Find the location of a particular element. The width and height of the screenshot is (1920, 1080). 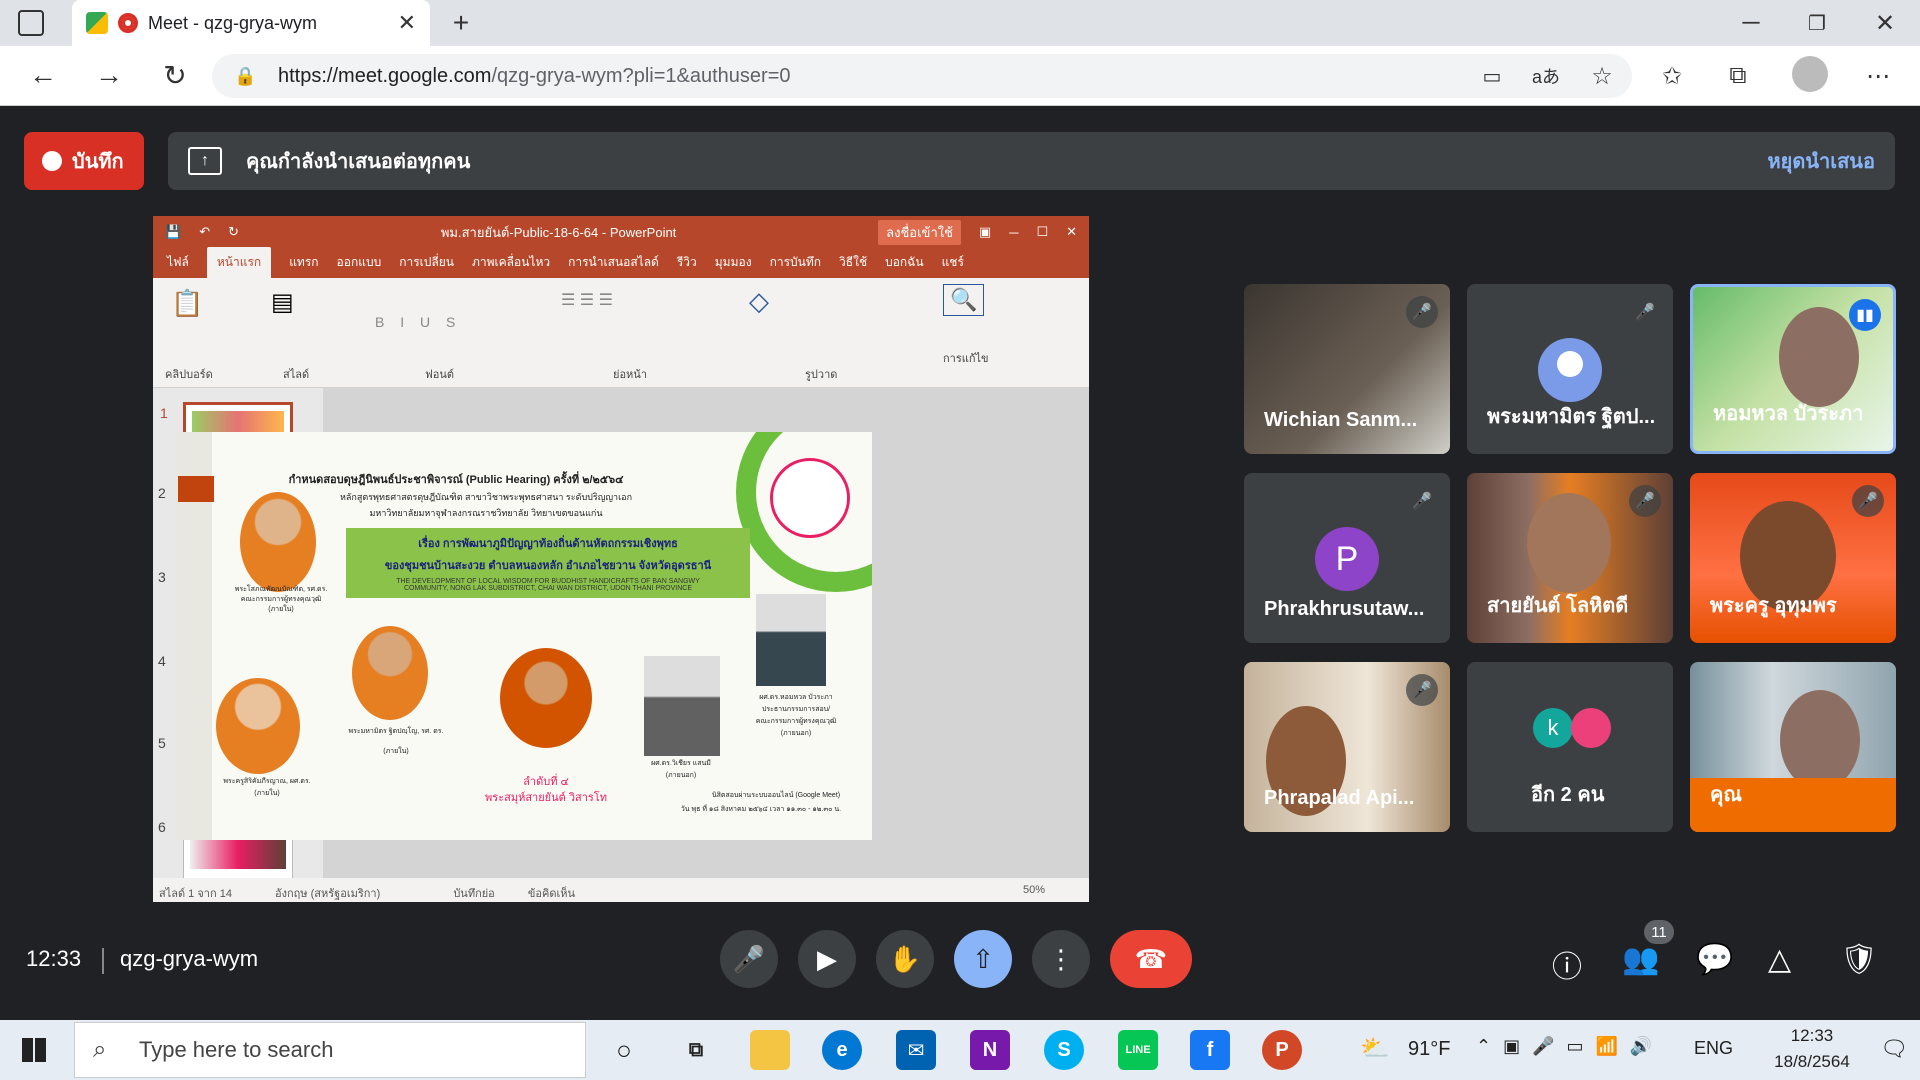

skype-icon: S is located at coordinates (1064, 1050).